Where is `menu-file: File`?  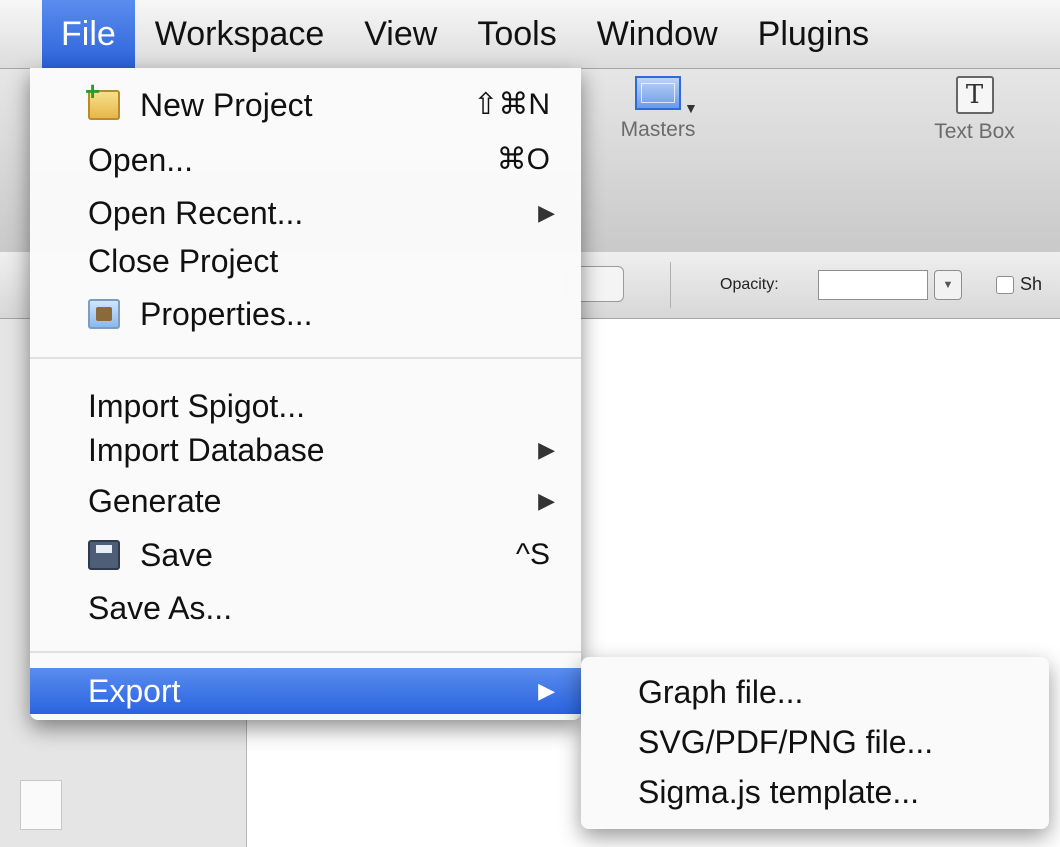 menu-file: File is located at coordinates (88, 34).